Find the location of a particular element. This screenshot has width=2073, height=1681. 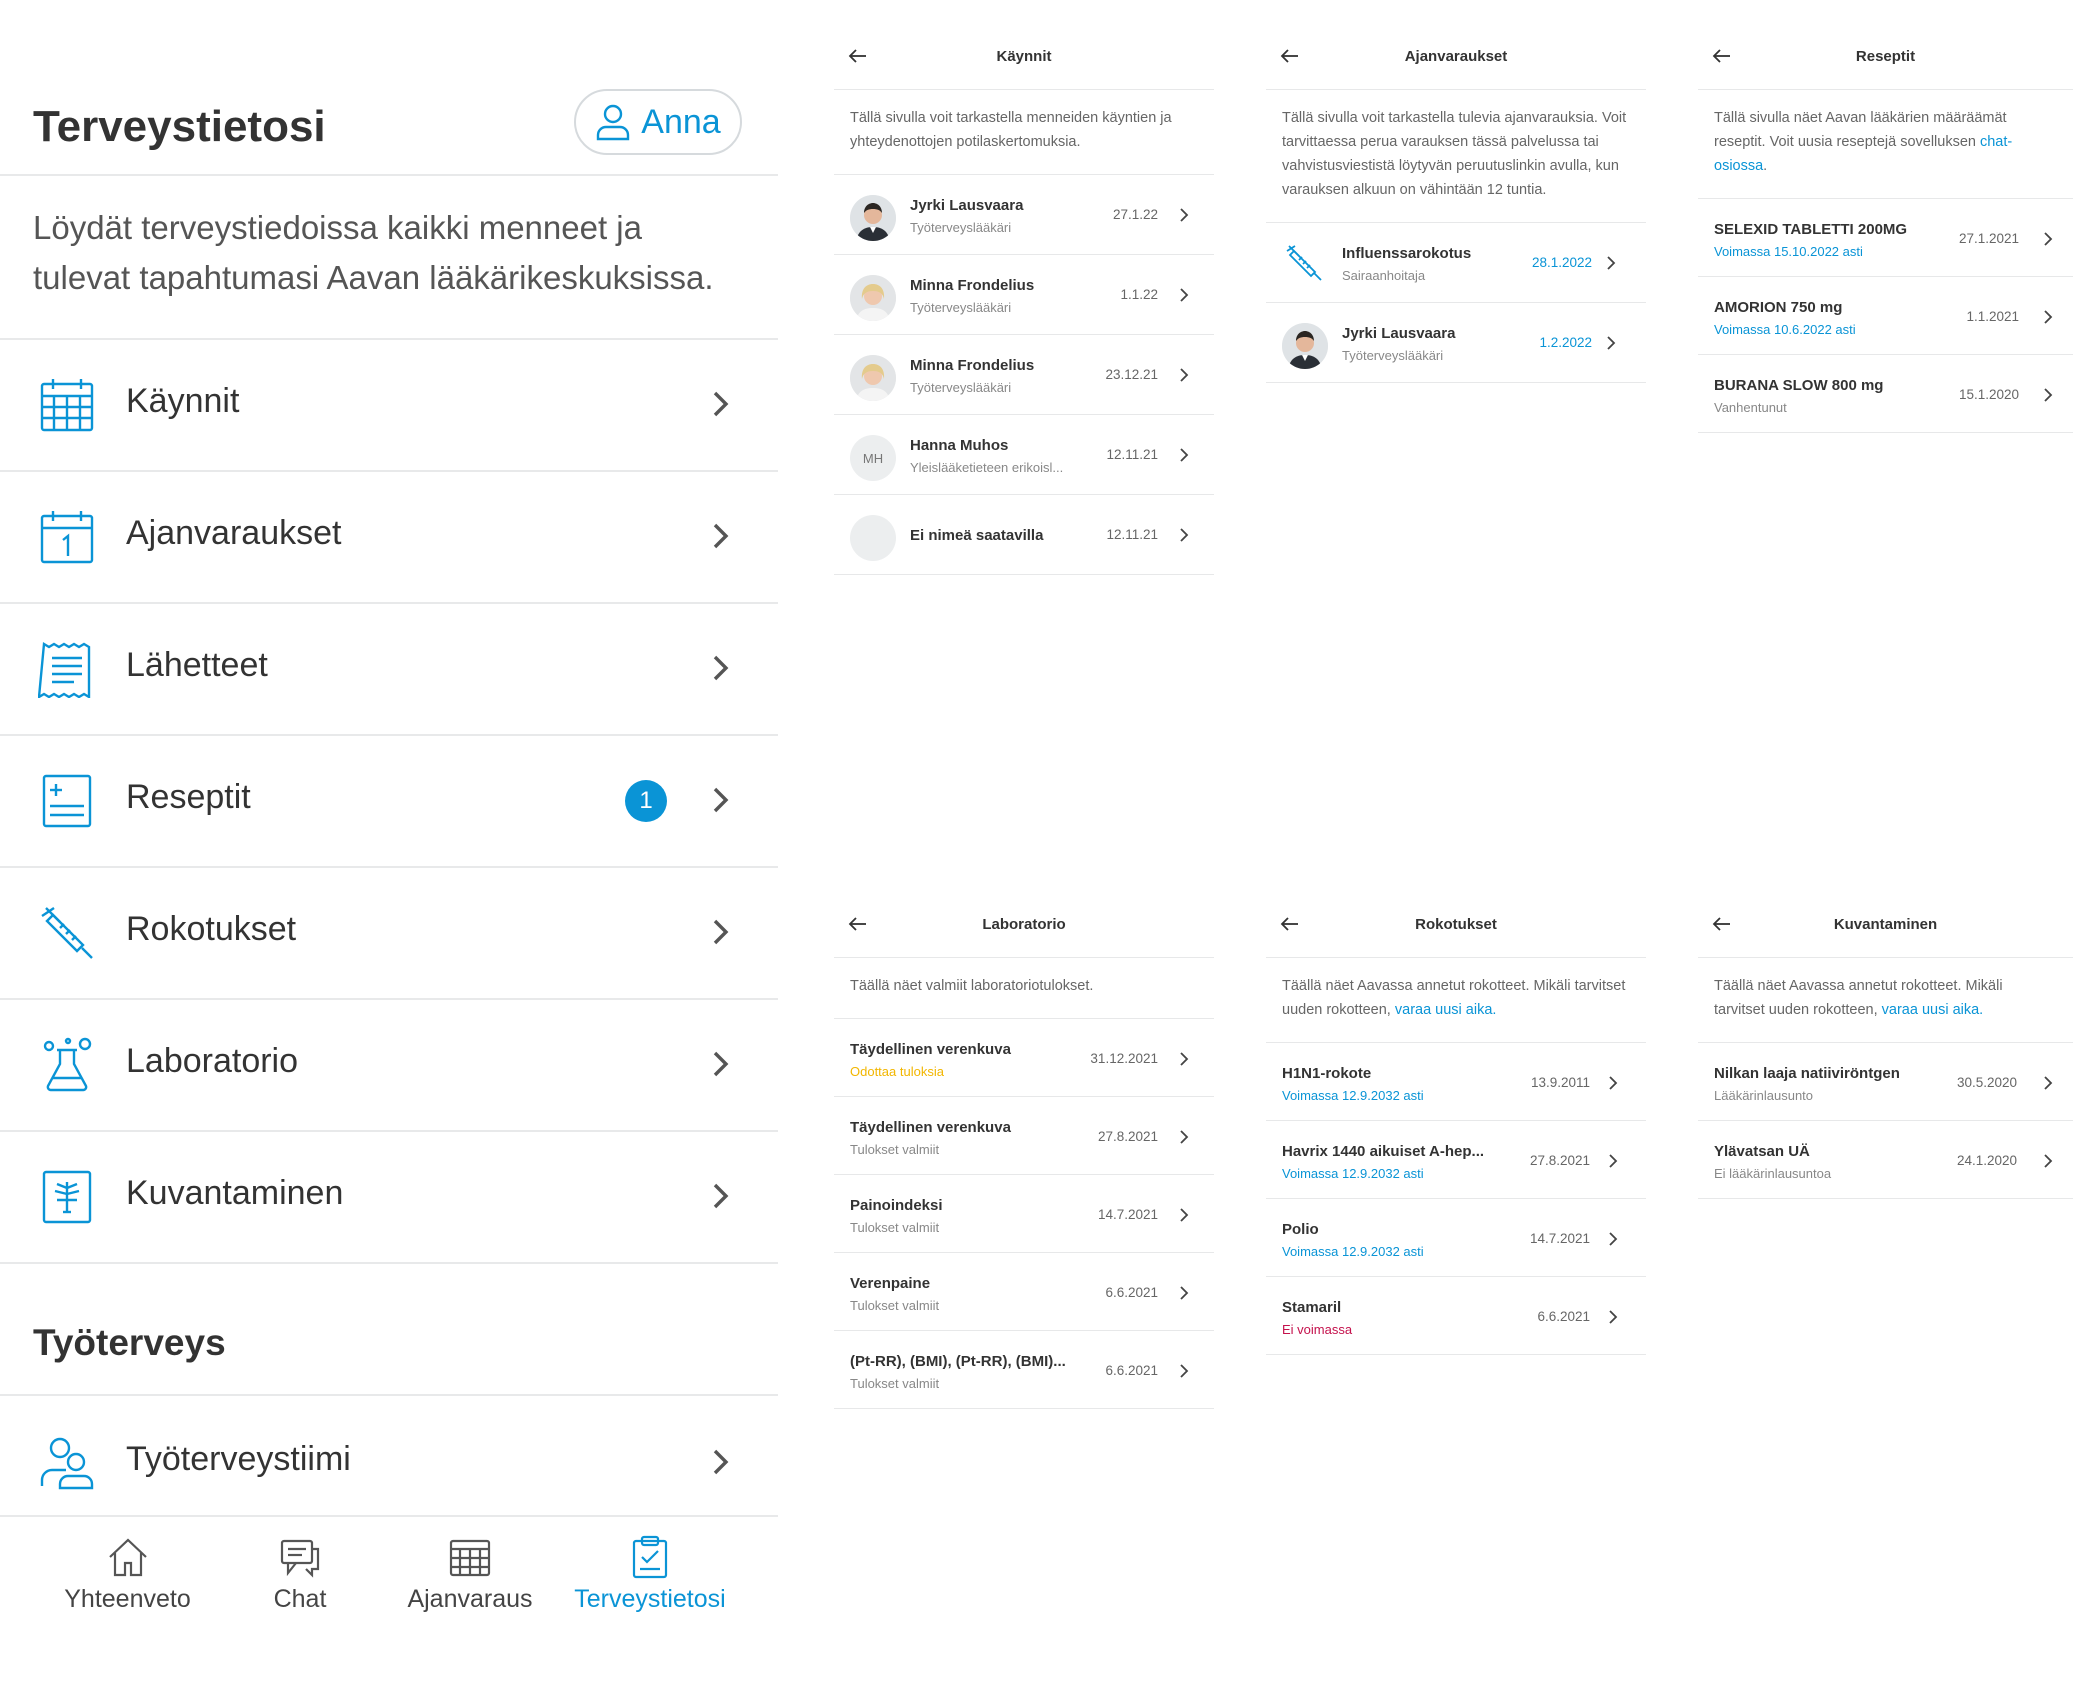

nav-ajanvaraus: Ajanvaraus is located at coordinates (470, 1565).